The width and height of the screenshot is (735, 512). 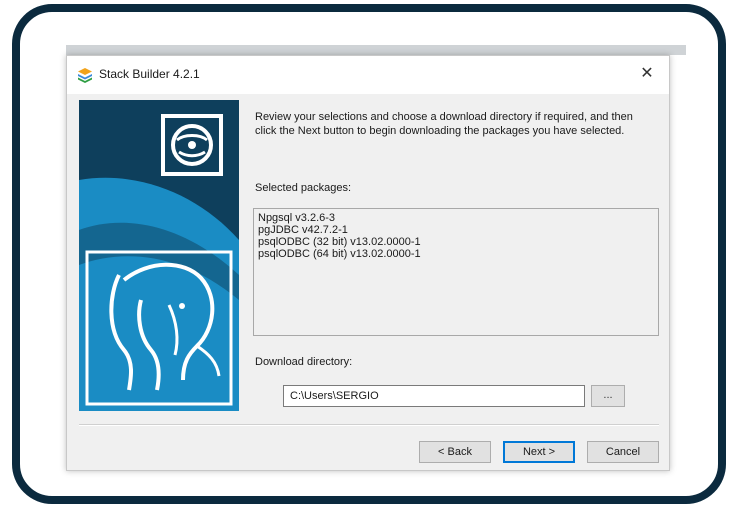 What do you see at coordinates (192, 145) in the screenshot?
I see `disc-icon` at bounding box center [192, 145].